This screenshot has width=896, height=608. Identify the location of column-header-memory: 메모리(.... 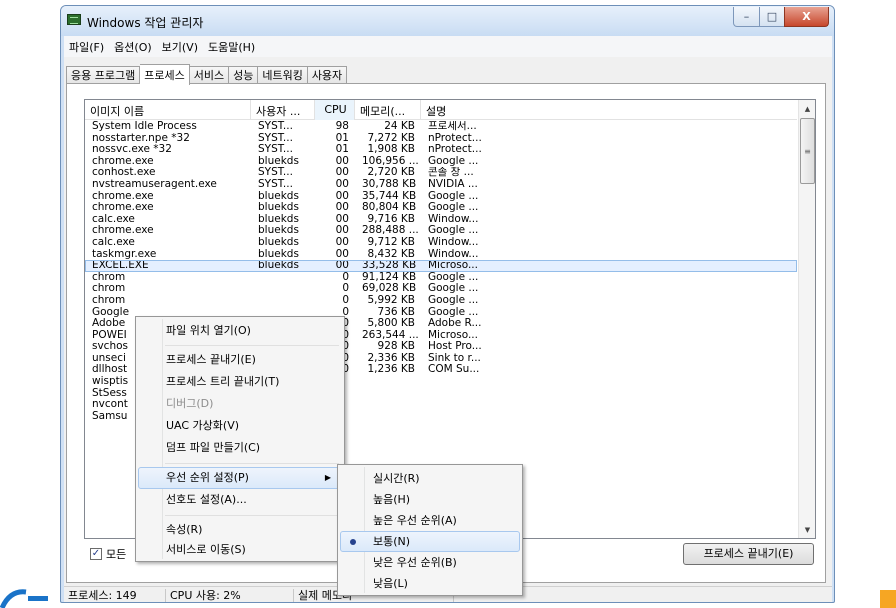
(388, 110).